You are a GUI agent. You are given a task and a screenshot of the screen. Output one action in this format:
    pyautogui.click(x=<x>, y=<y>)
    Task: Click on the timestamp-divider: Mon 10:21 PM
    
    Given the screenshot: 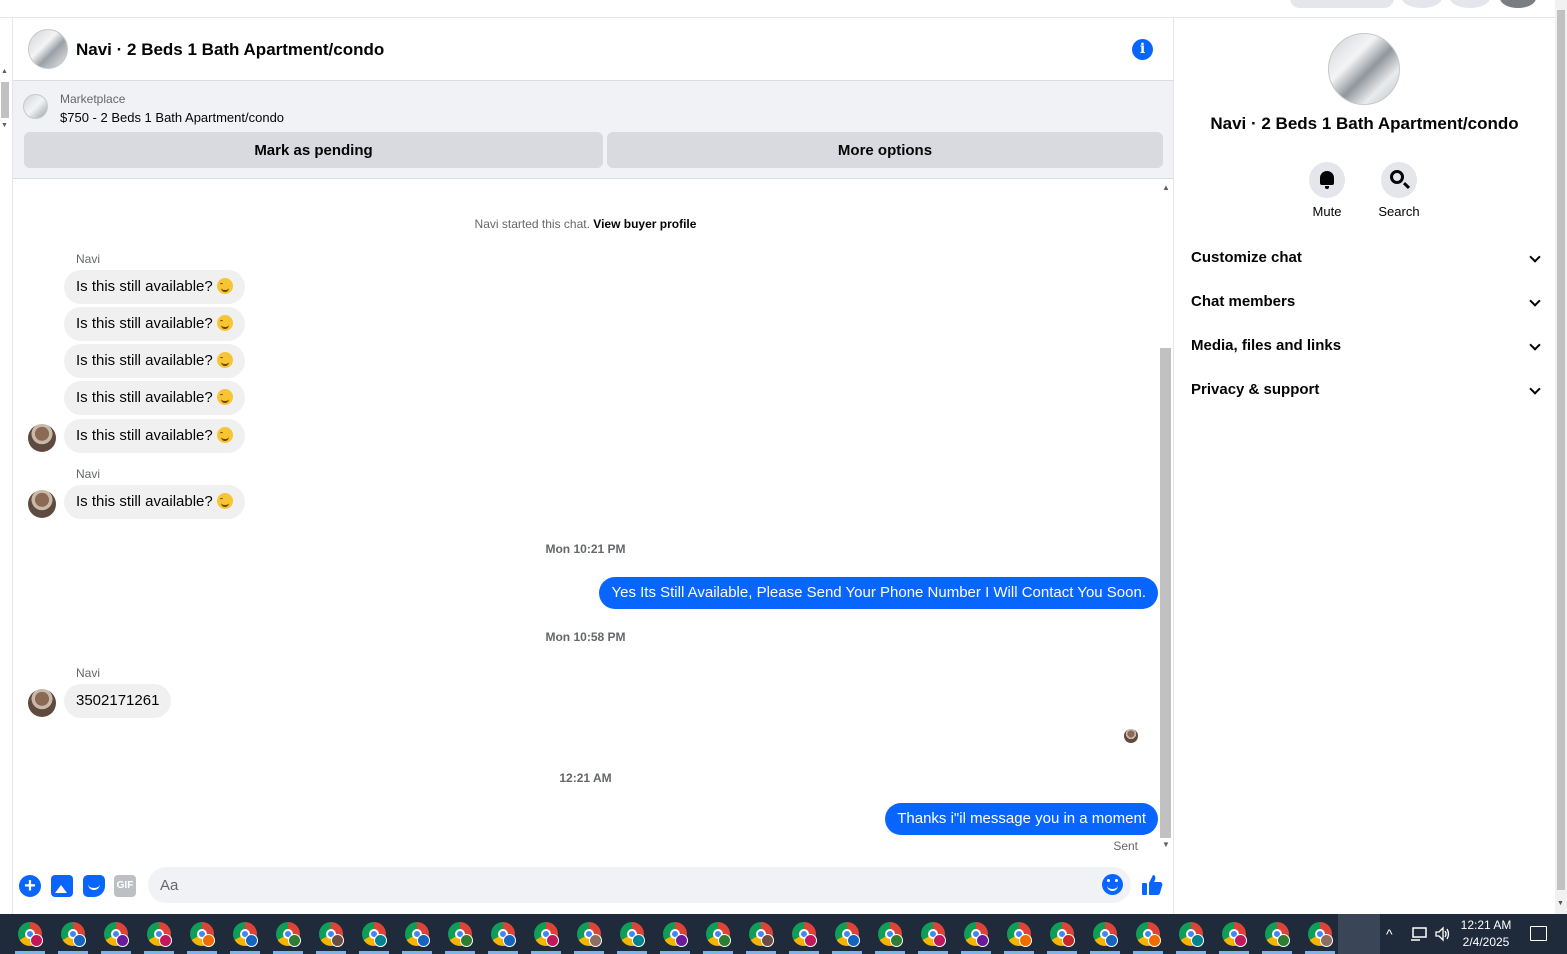 What is the action you would take?
    pyautogui.click(x=585, y=549)
    